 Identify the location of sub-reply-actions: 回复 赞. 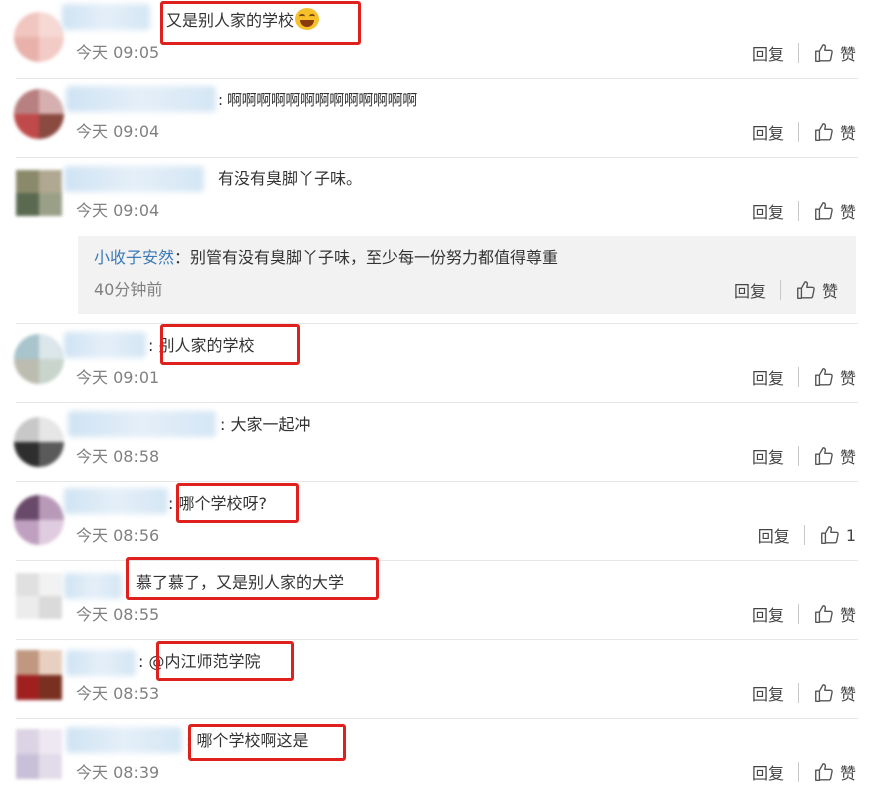
(786, 290).